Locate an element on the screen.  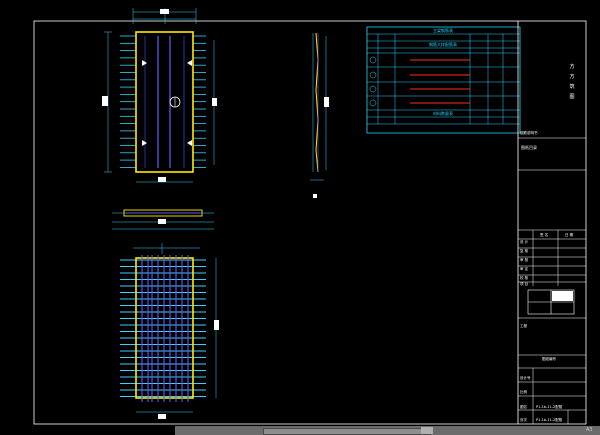
side-elevation is located at coordinates (319, 115).